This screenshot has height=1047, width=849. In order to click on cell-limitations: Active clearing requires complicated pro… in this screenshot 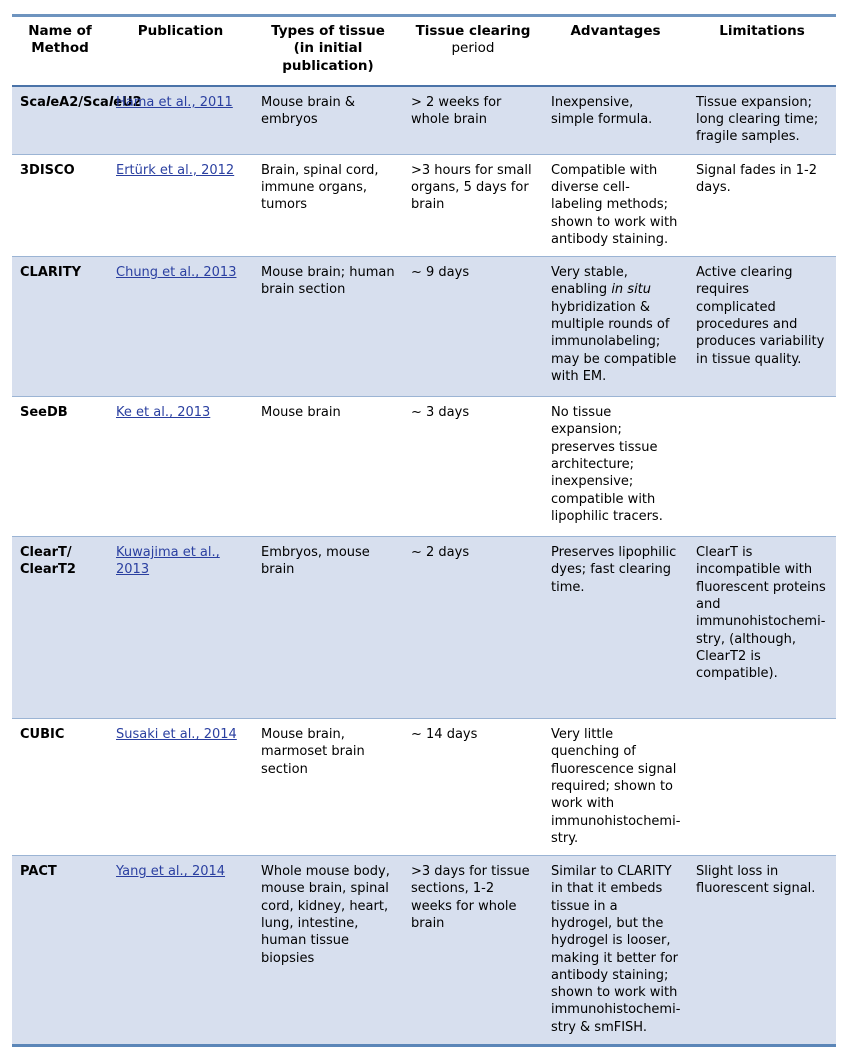, I will do `click(762, 327)`.